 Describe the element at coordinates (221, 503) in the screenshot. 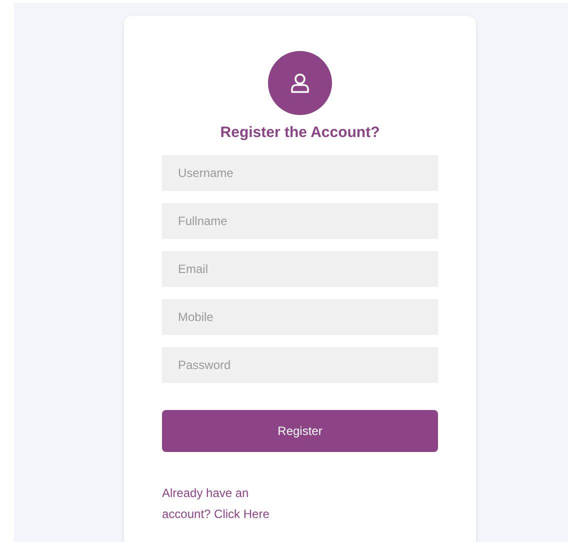

I see `login-link: Already have an account? Click Here` at that location.